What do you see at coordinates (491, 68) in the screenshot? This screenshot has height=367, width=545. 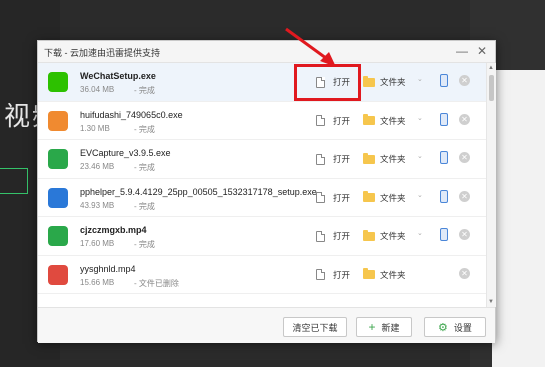 I see `scroll-up-icon: ▲` at bounding box center [491, 68].